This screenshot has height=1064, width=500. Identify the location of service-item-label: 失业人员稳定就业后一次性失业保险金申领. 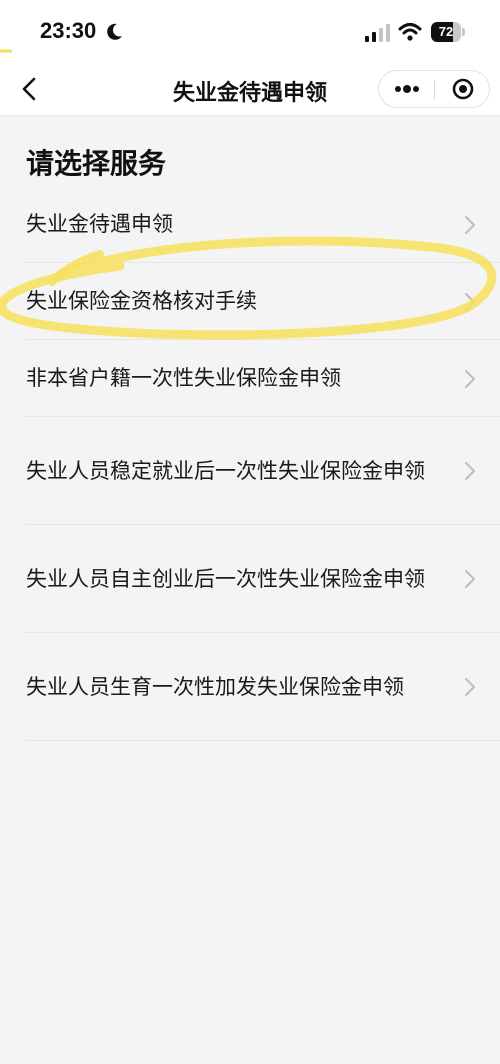
(225, 470).